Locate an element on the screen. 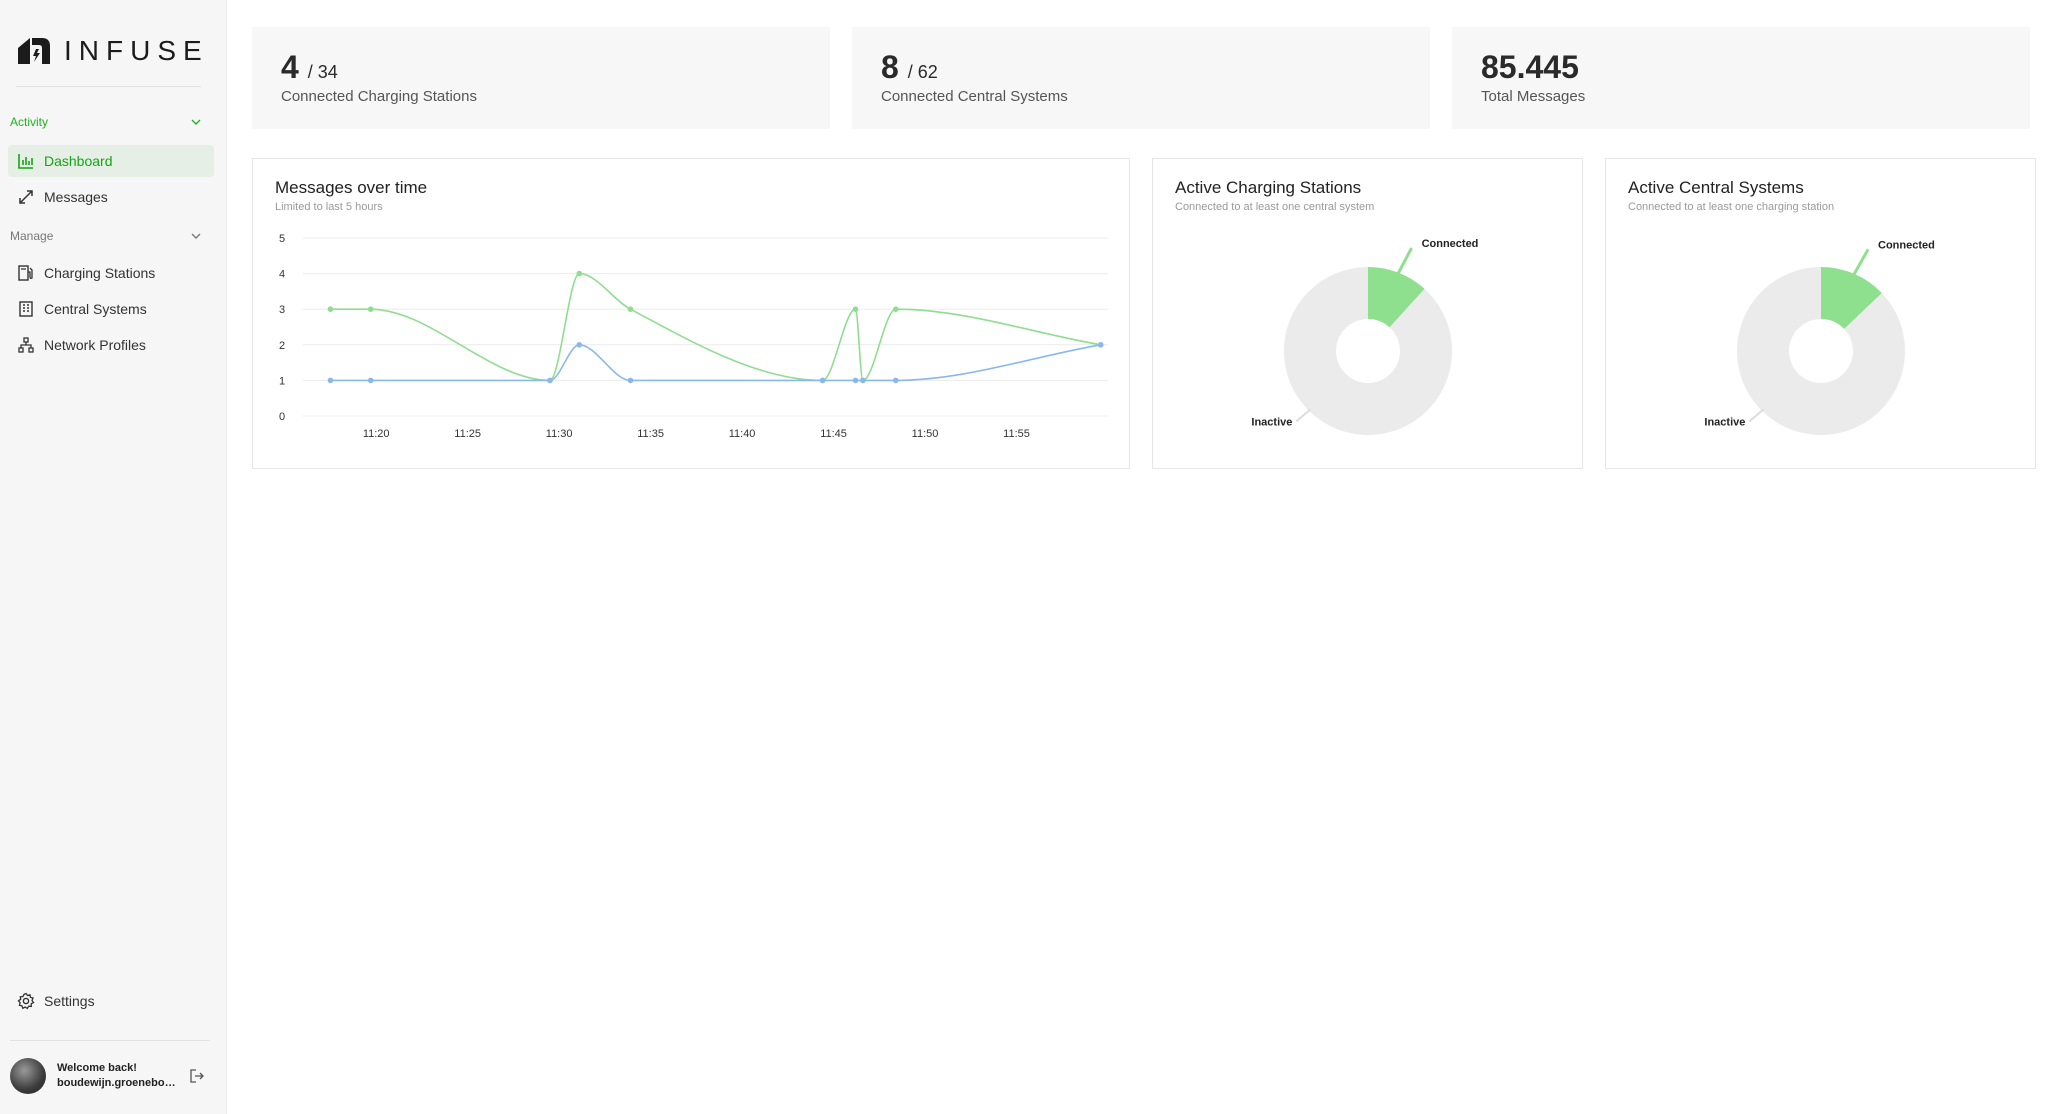 The width and height of the screenshot is (2048, 1114). brand-logo: INFUSE is located at coordinates (112, 51).